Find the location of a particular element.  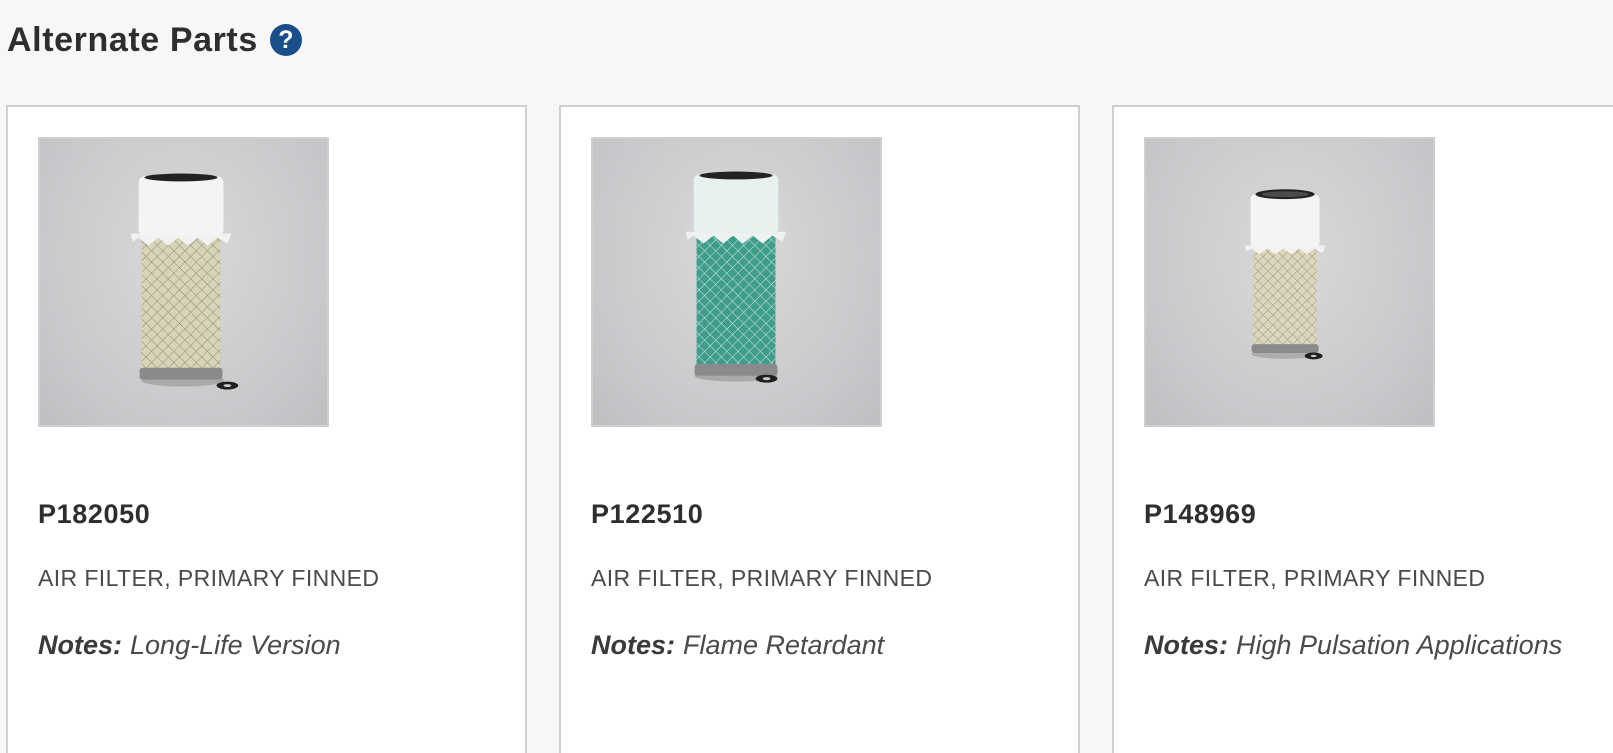

question-circle-icon: ? is located at coordinates (285, 40).